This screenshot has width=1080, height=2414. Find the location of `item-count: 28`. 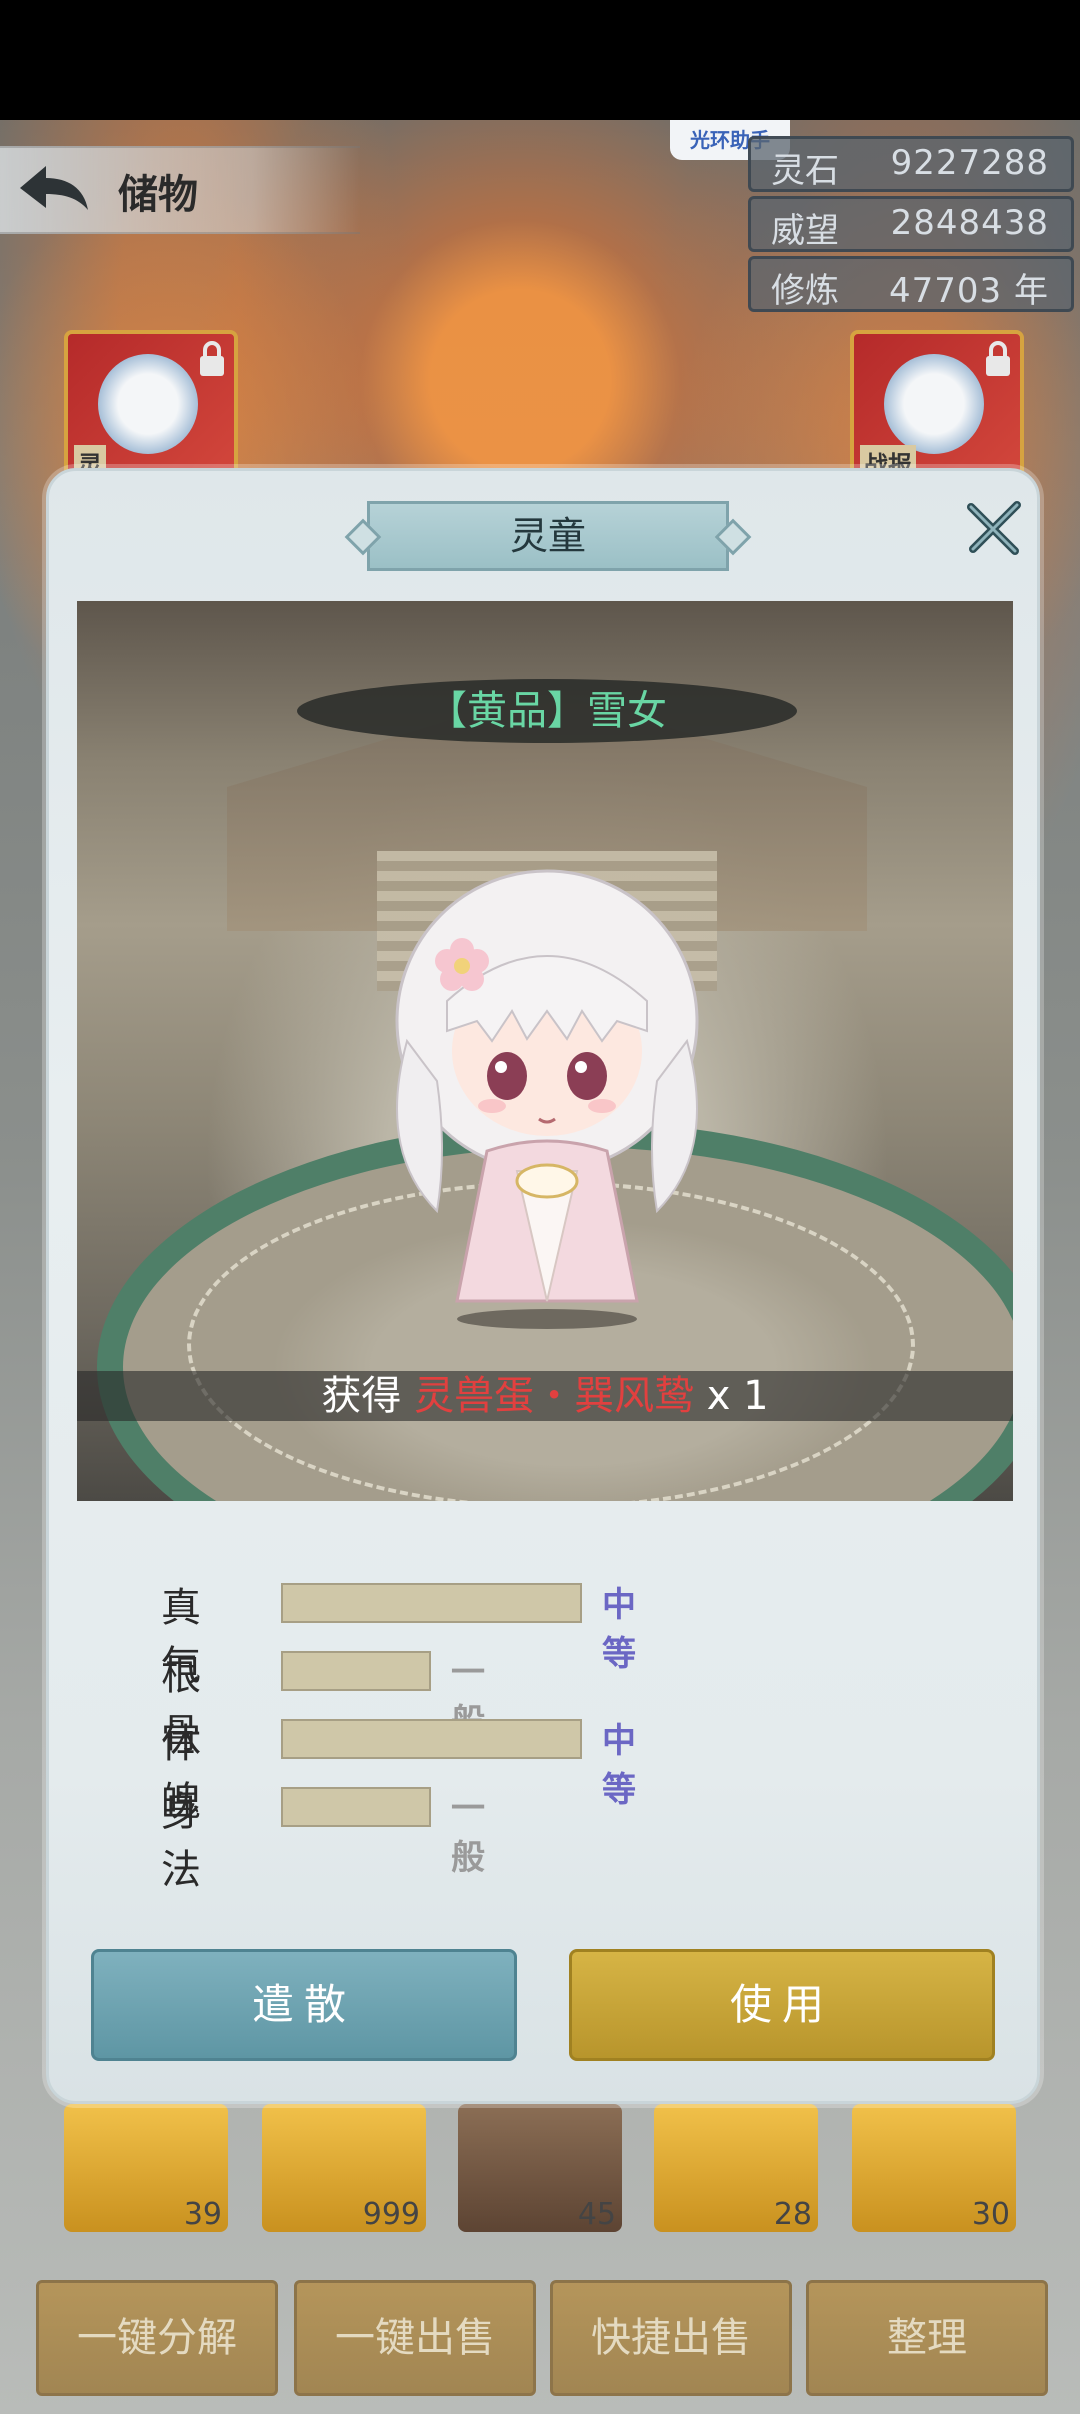

item-count: 28 is located at coordinates (792, 2214).